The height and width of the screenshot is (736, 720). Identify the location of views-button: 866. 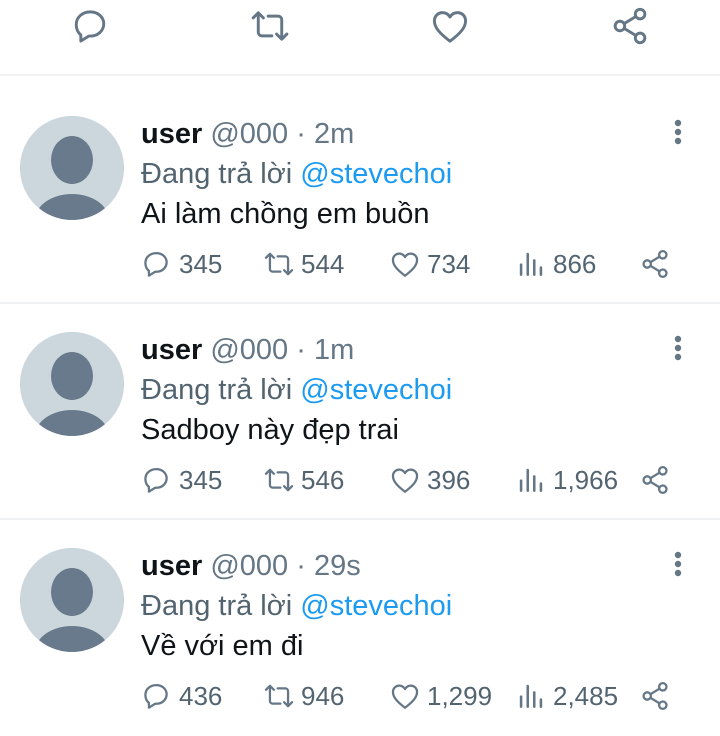
(555, 264).